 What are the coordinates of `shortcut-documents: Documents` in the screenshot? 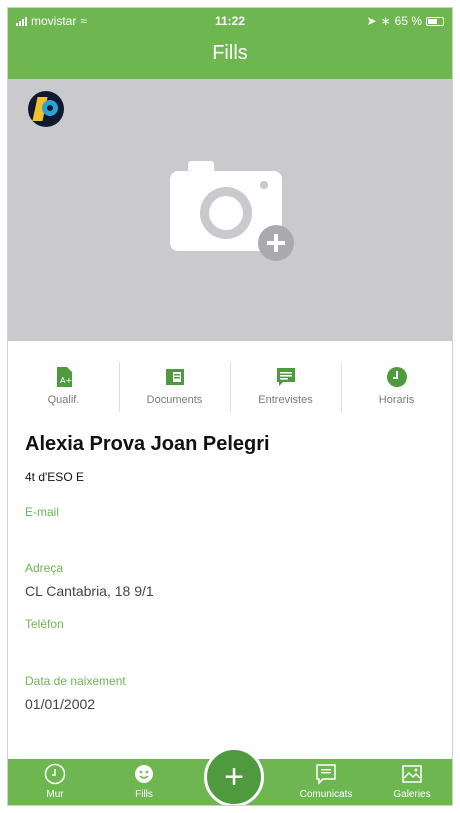 It's located at (174, 386).